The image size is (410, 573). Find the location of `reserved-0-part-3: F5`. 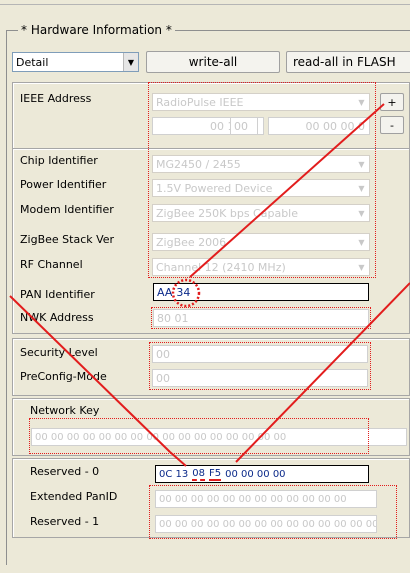

reserved-0-part-3: F5 is located at coordinates (215, 474).